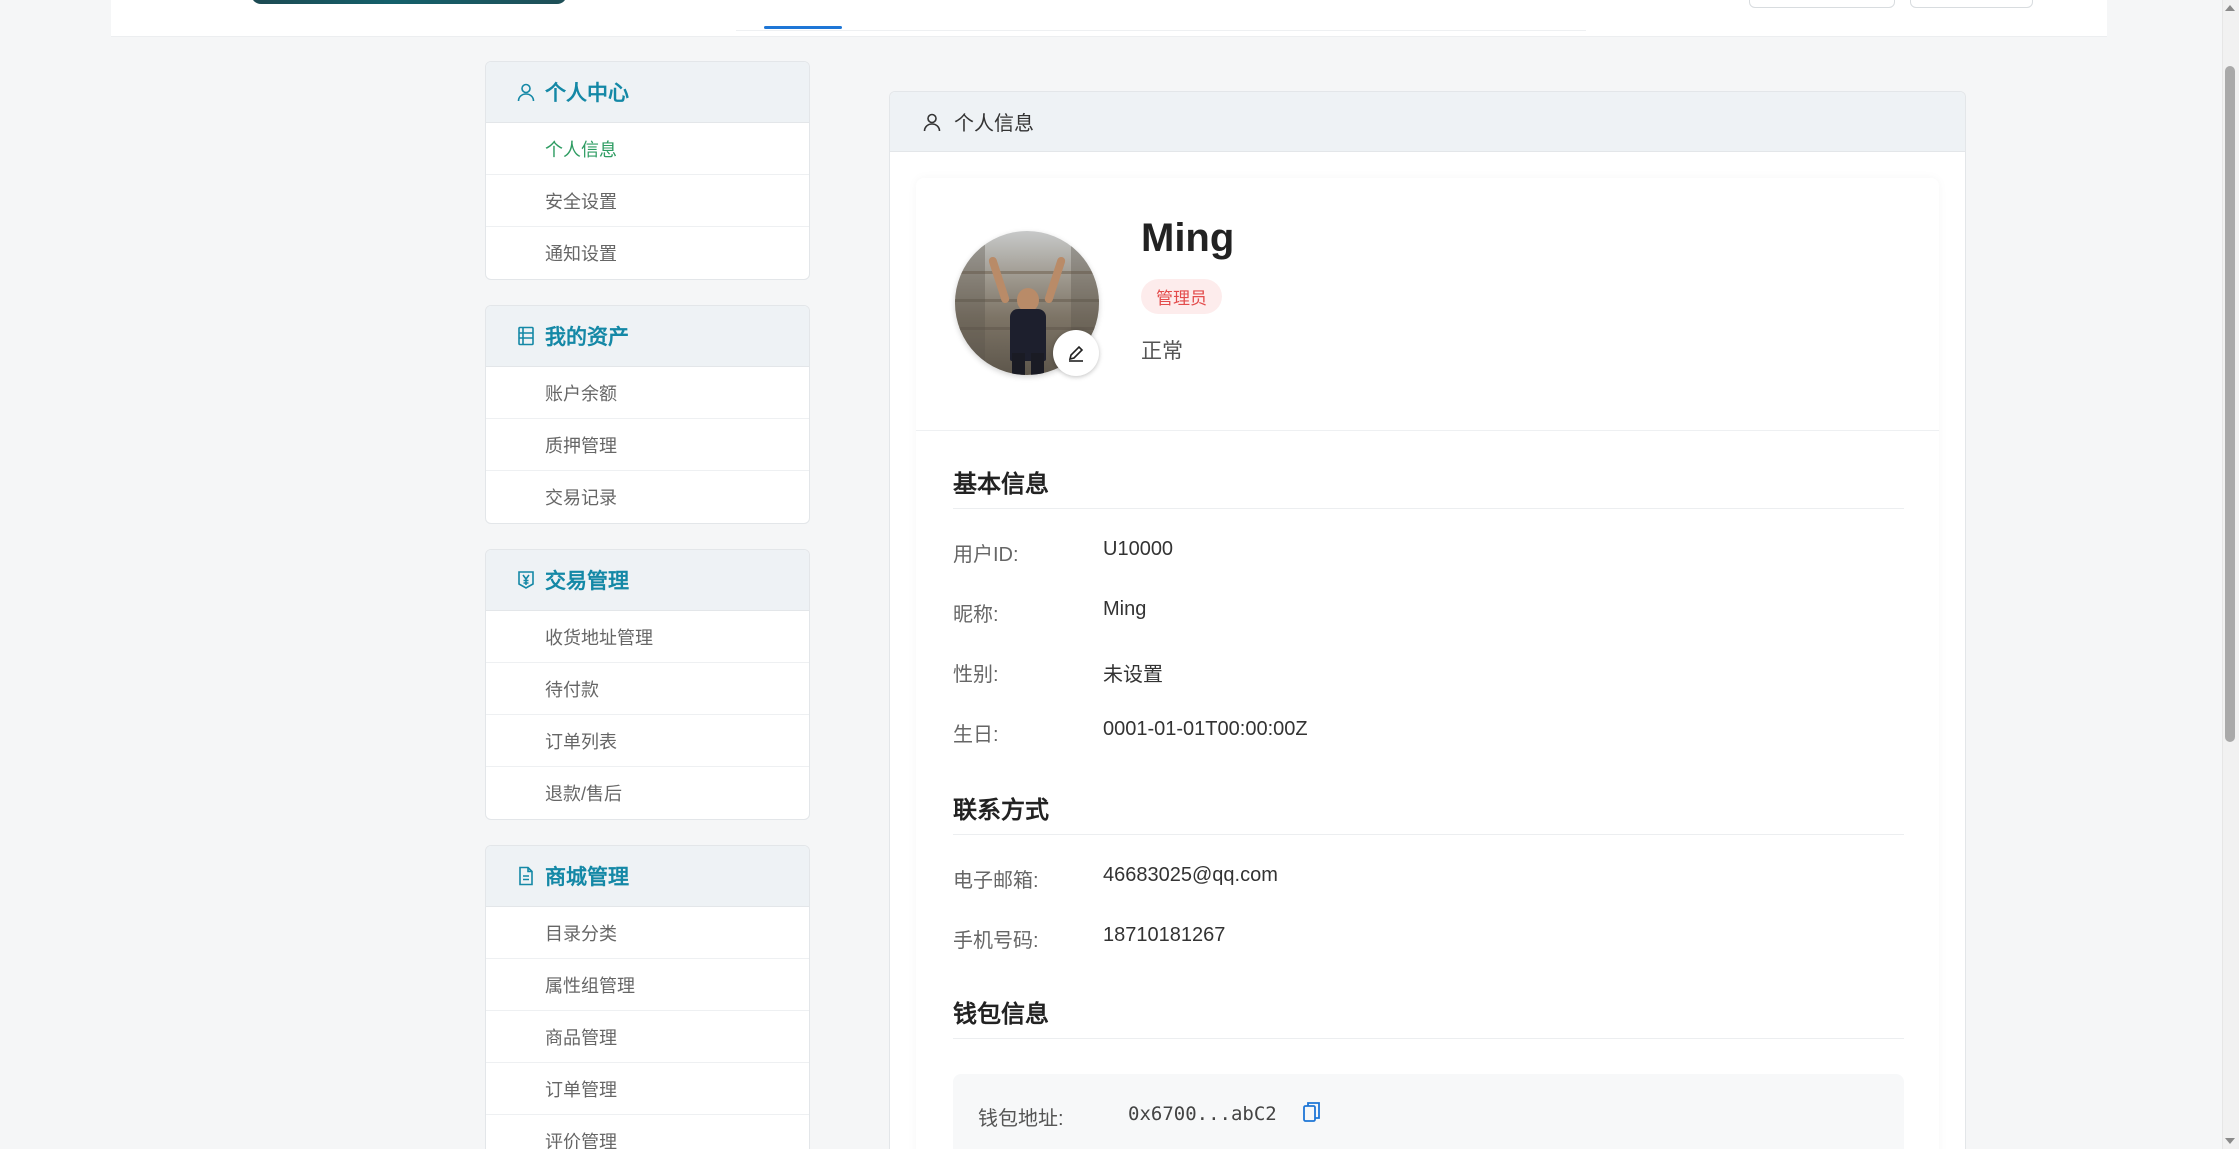  I want to click on menu-head-my-assets: 我的资产, so click(647, 336).